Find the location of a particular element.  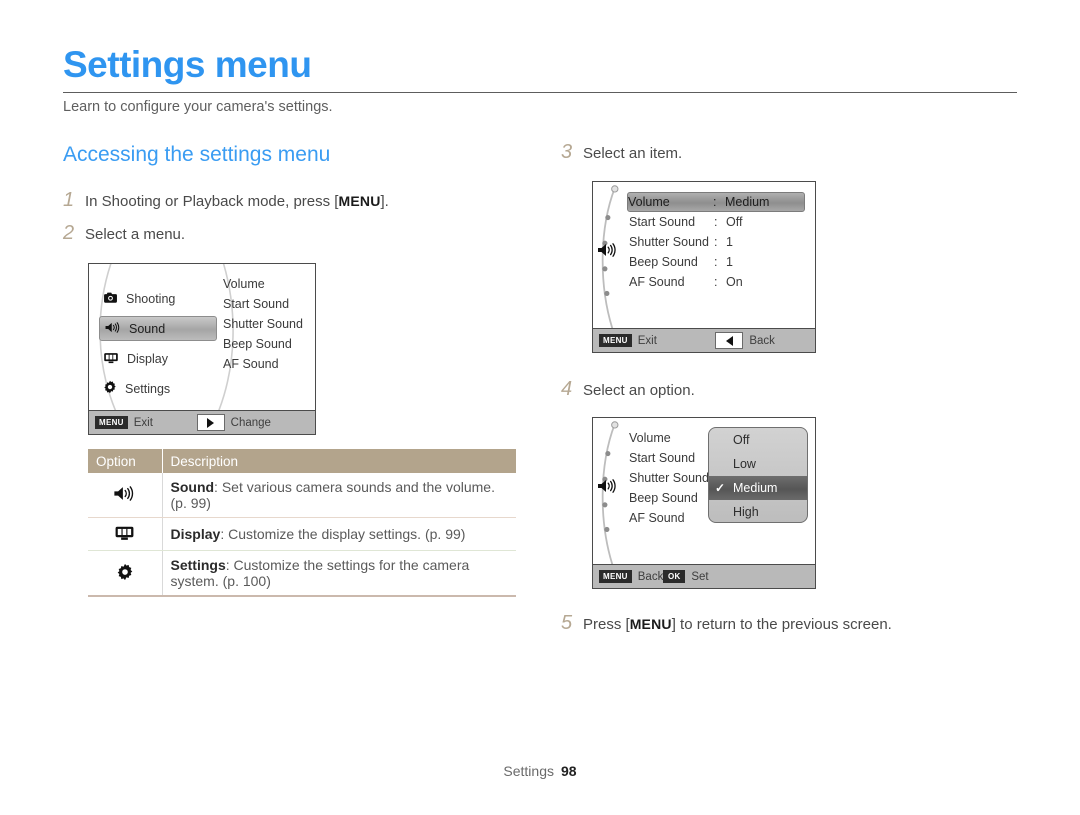

step-2-number: 2 is located at coordinates (69, 233).